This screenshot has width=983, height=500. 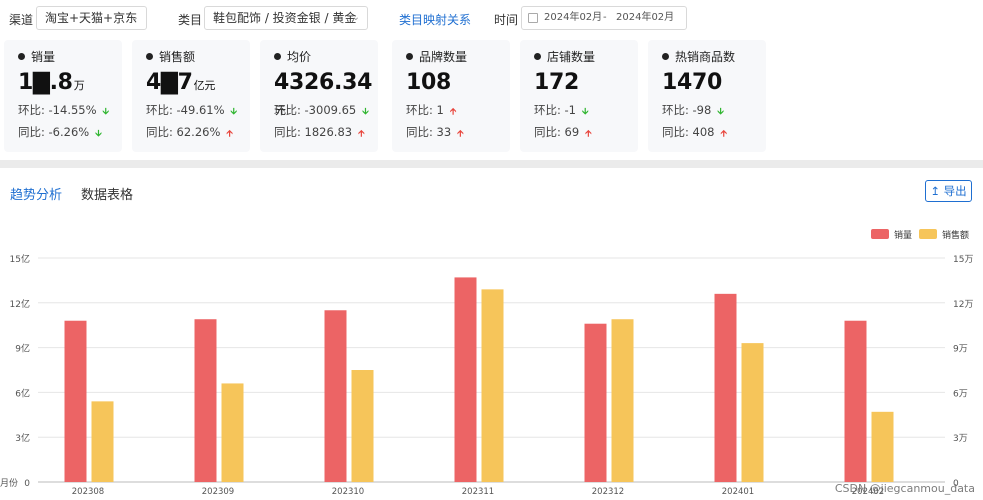 I want to click on kpi-card: 品牌数量 108 环比: 1 🡩 同比: 33 🡩, so click(x=451, y=96).